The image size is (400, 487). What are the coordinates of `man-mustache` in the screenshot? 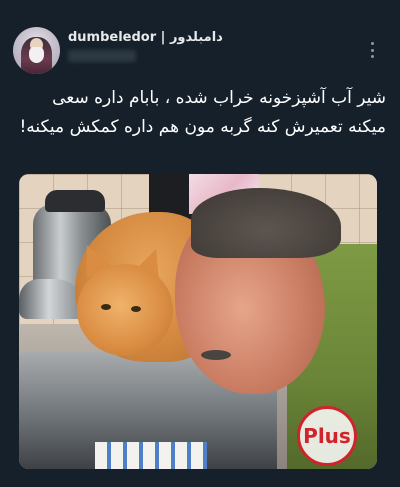 It's located at (216, 355).